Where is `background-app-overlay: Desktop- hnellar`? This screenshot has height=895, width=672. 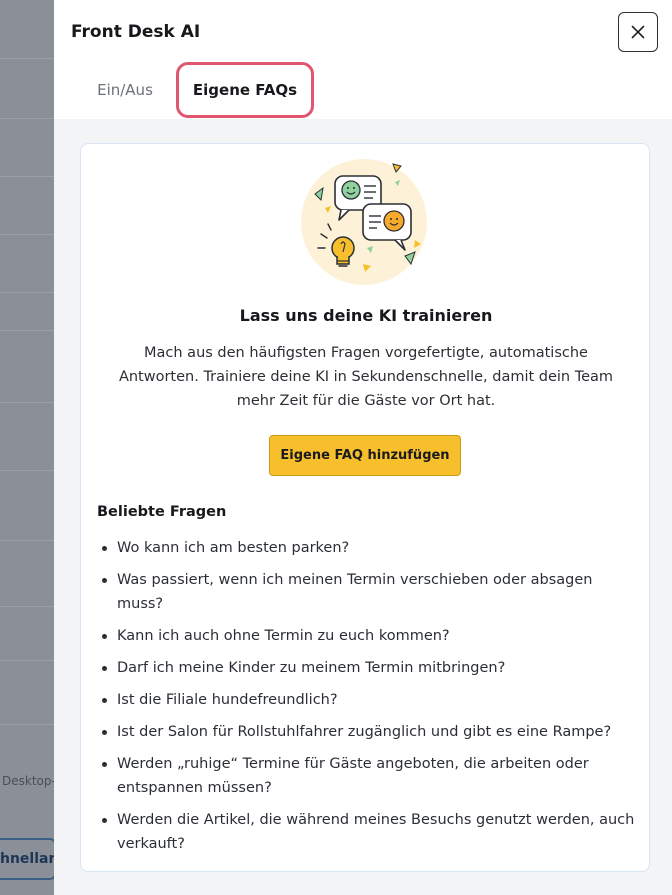
background-app-overlay: Desktop- hnellar is located at coordinates (27, 447).